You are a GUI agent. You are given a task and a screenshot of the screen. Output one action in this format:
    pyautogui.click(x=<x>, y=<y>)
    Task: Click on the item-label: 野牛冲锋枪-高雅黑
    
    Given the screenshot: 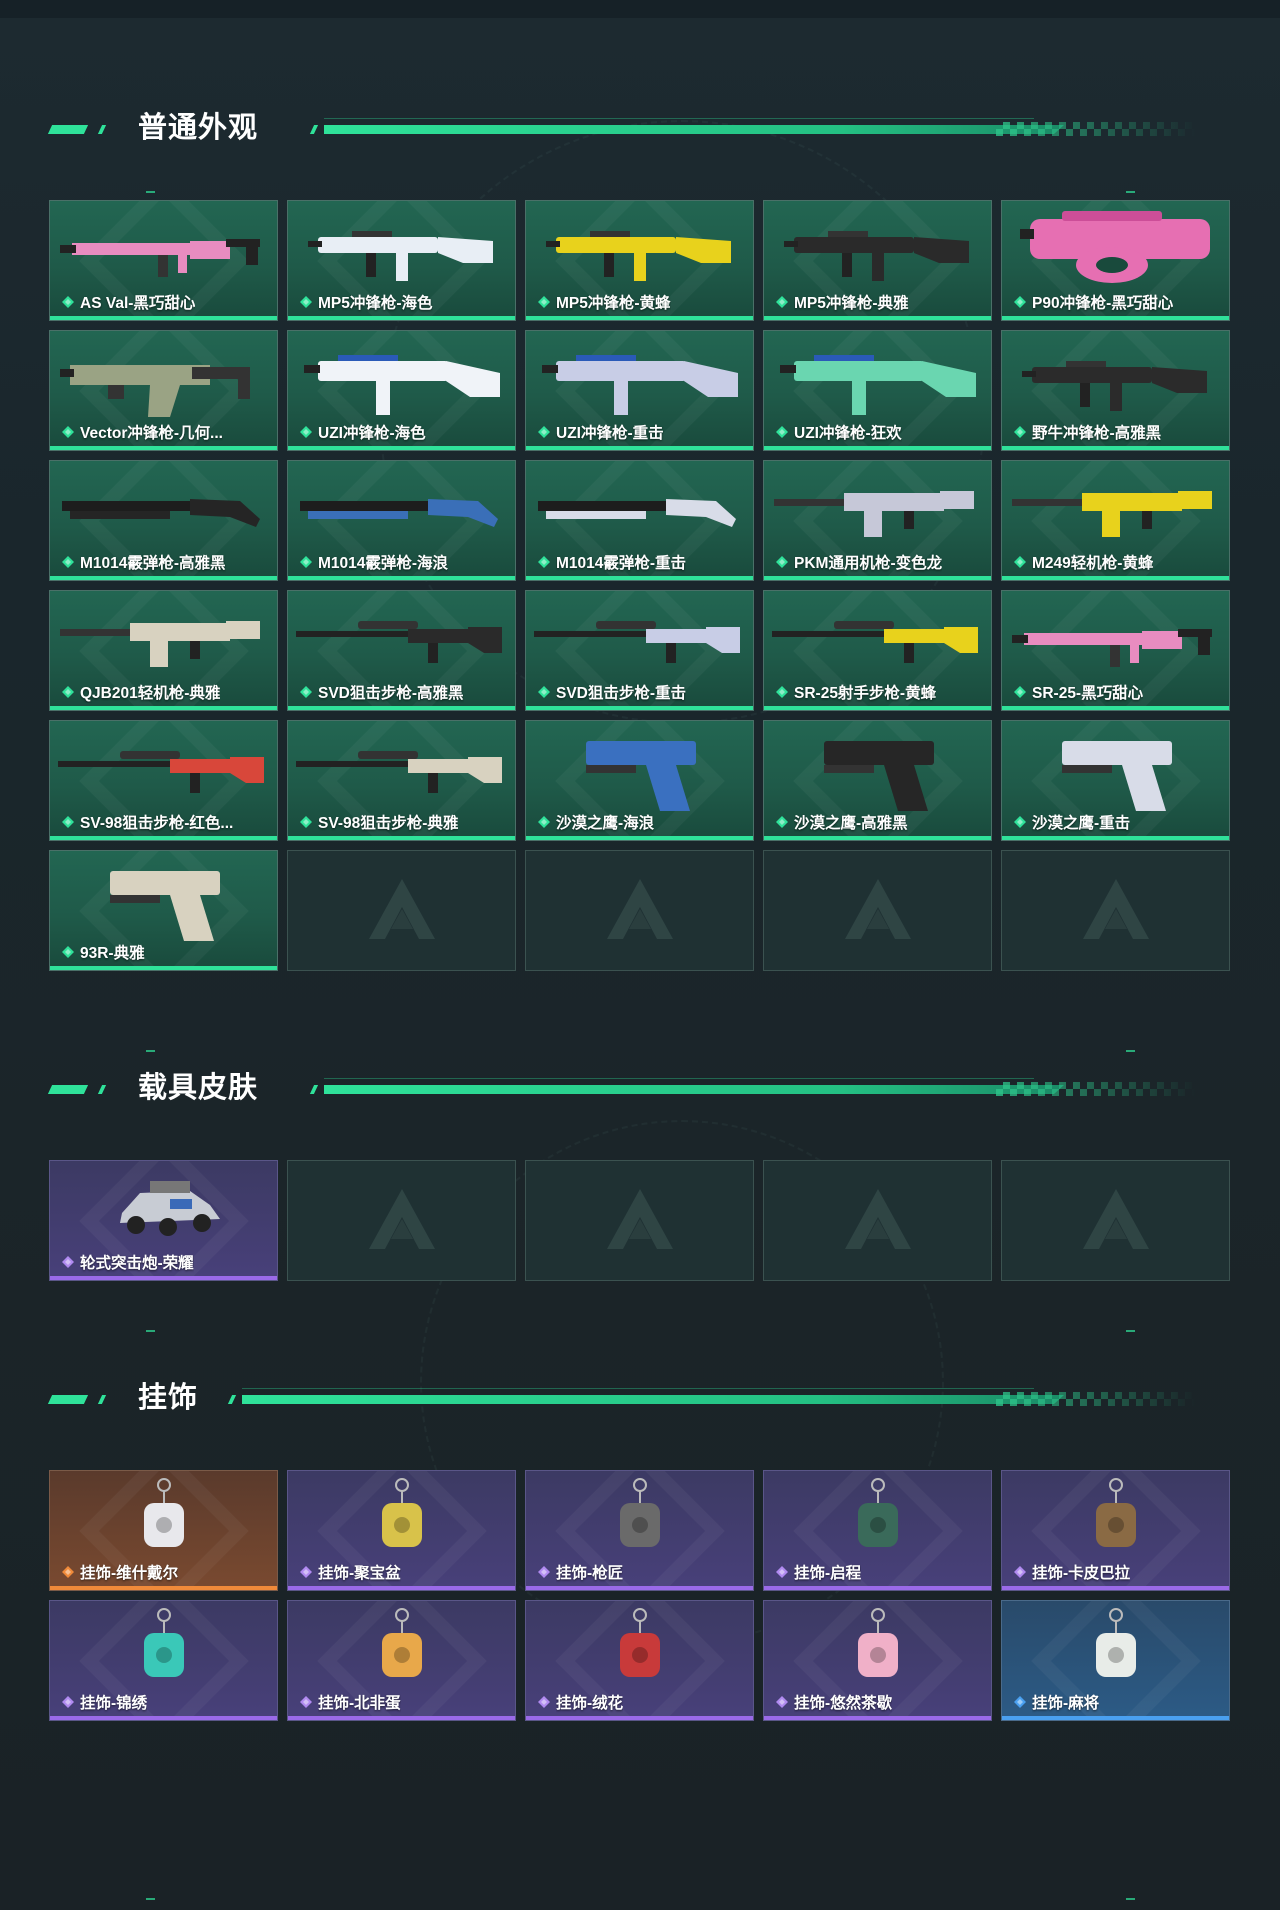 What is the action you would take?
    pyautogui.click(x=1087, y=432)
    